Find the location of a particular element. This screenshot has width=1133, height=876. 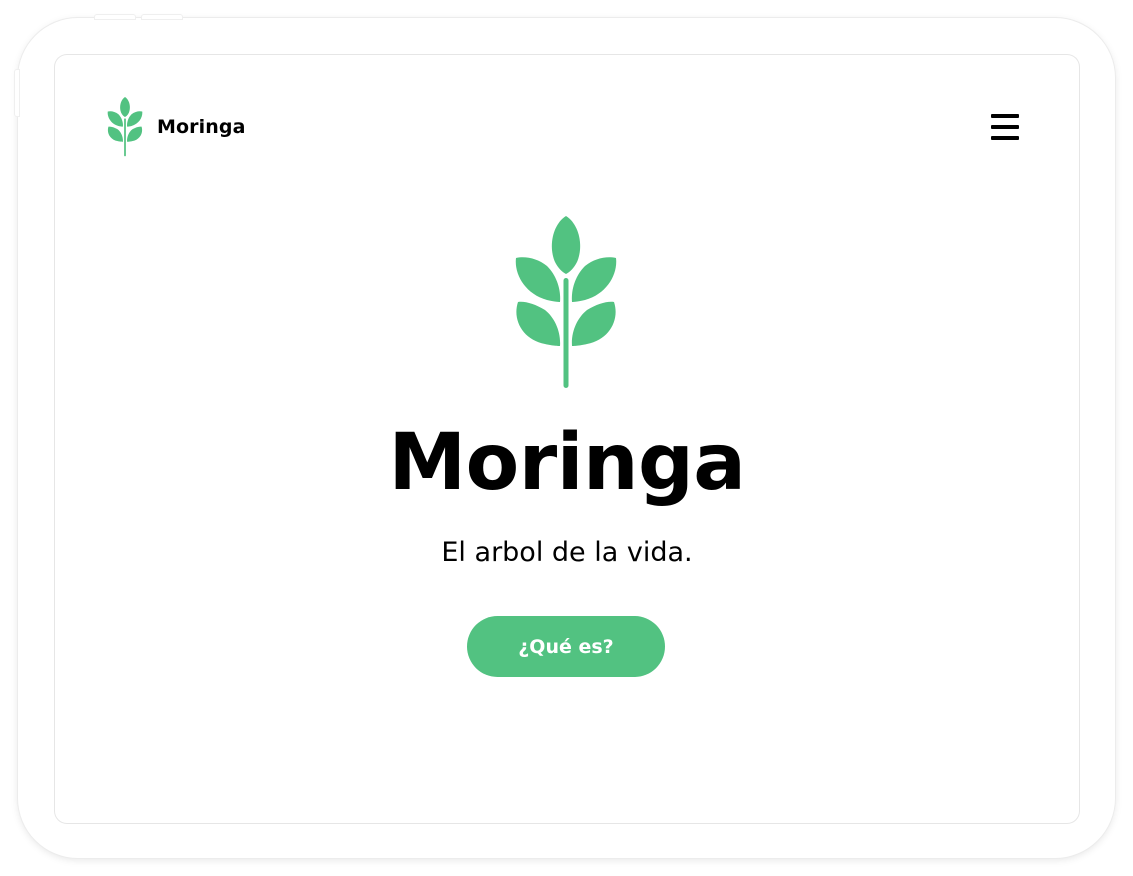

brand-logo-link: Moringa is located at coordinates (176, 127).